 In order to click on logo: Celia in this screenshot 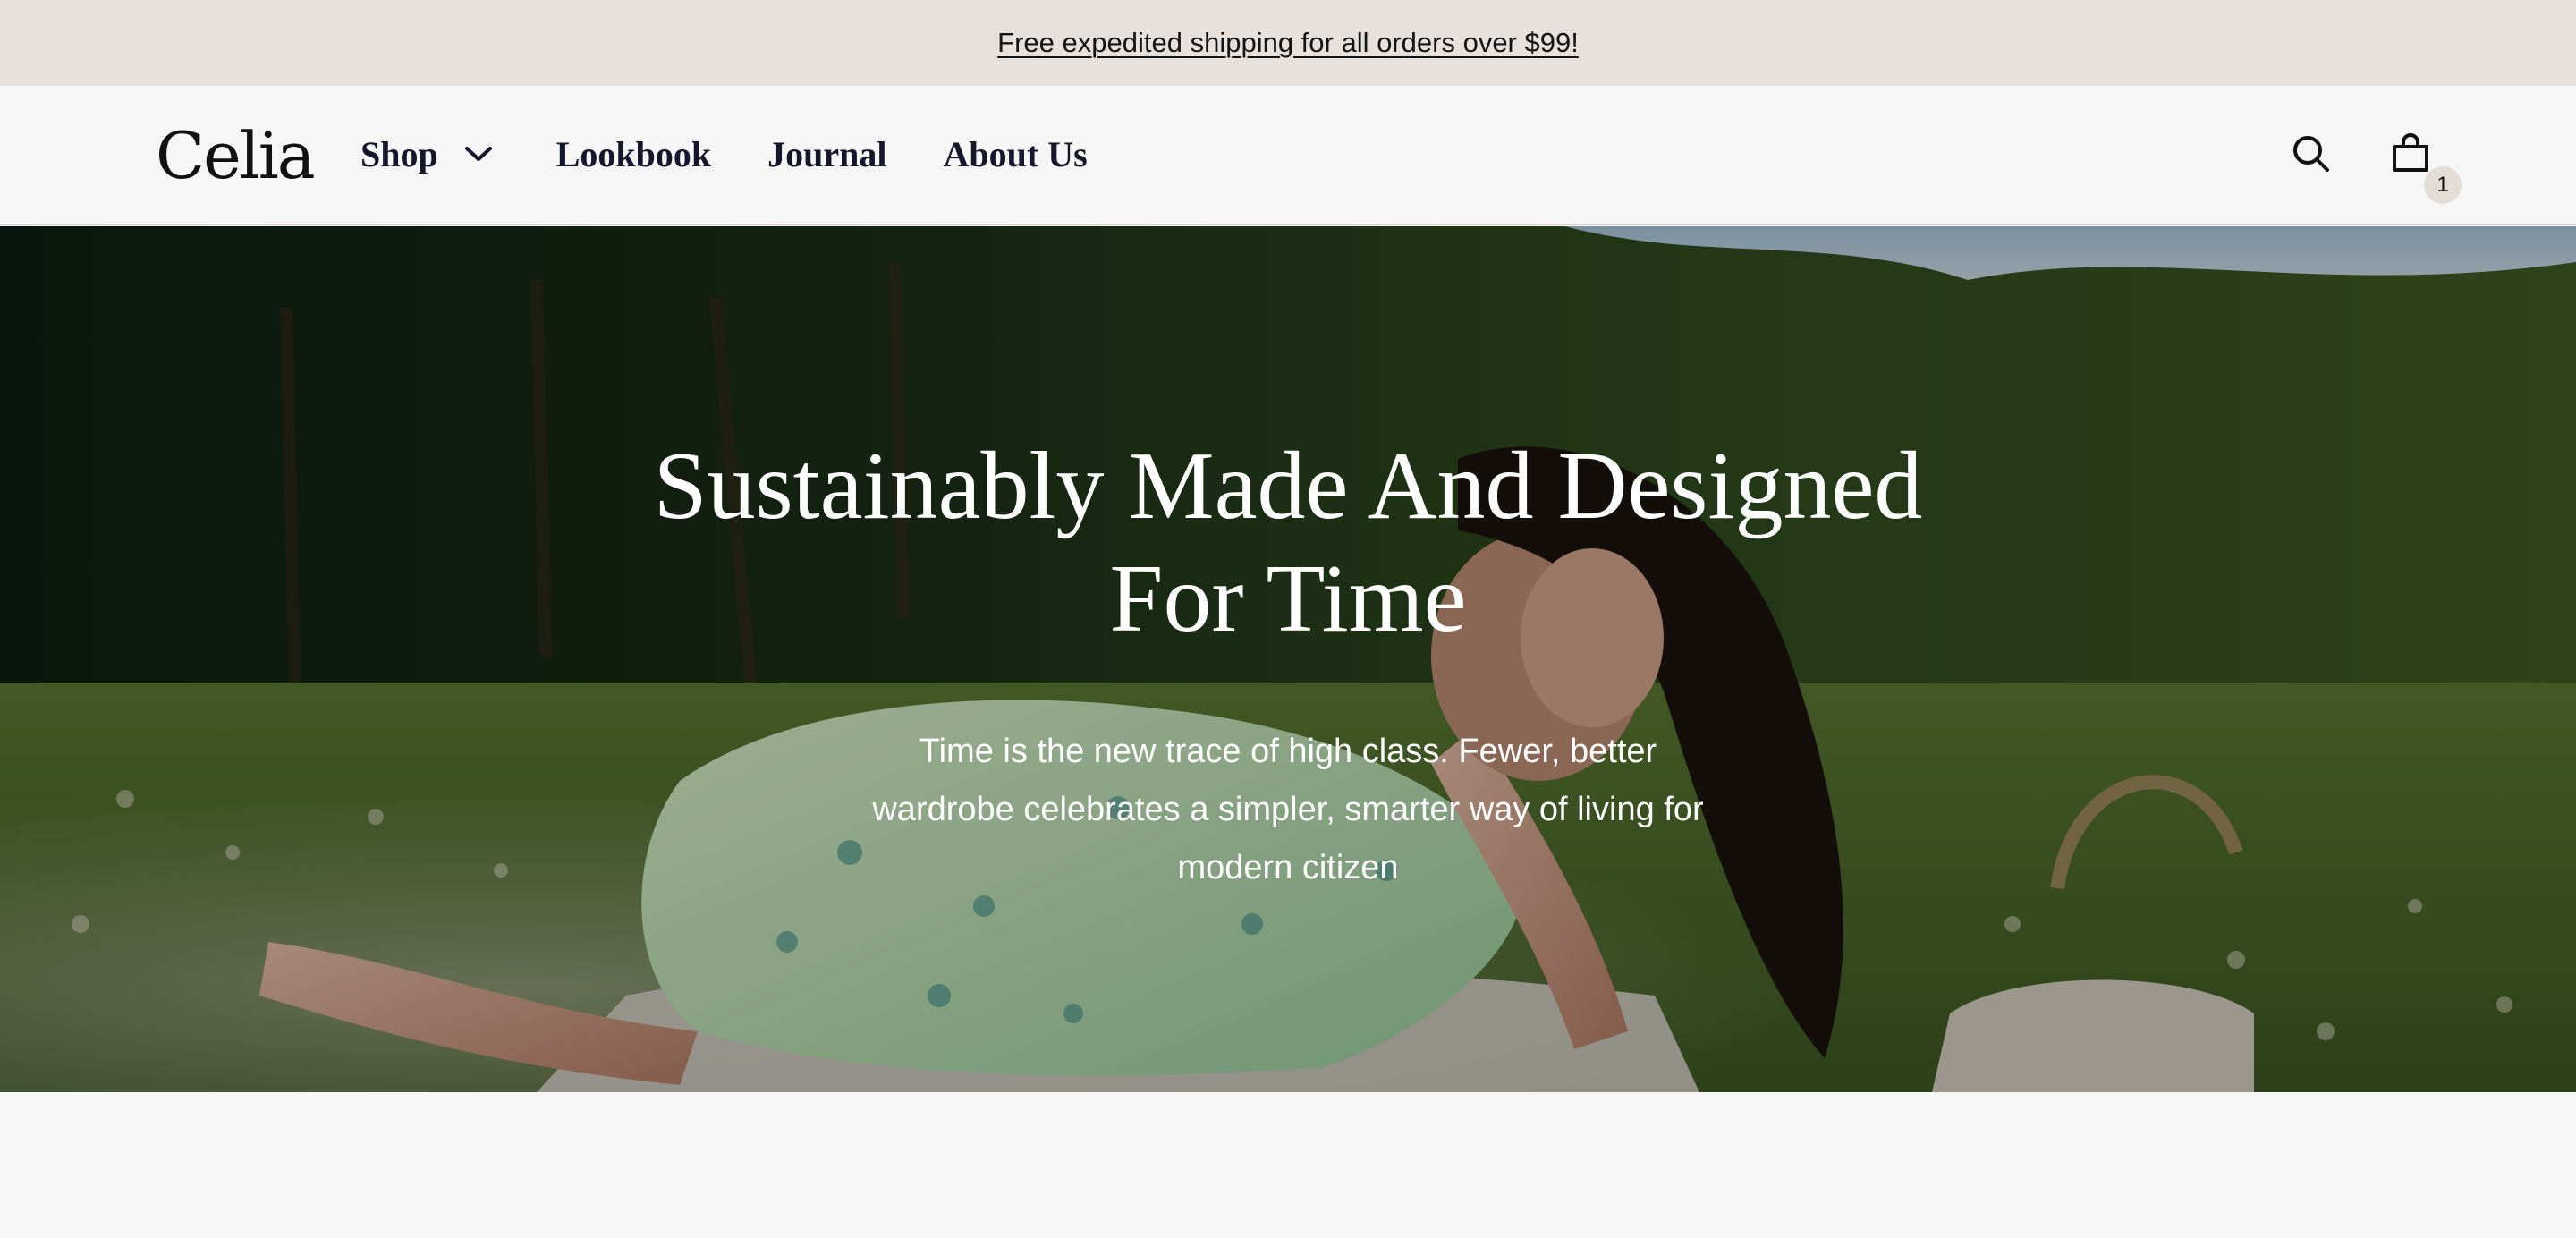, I will do `click(236, 155)`.